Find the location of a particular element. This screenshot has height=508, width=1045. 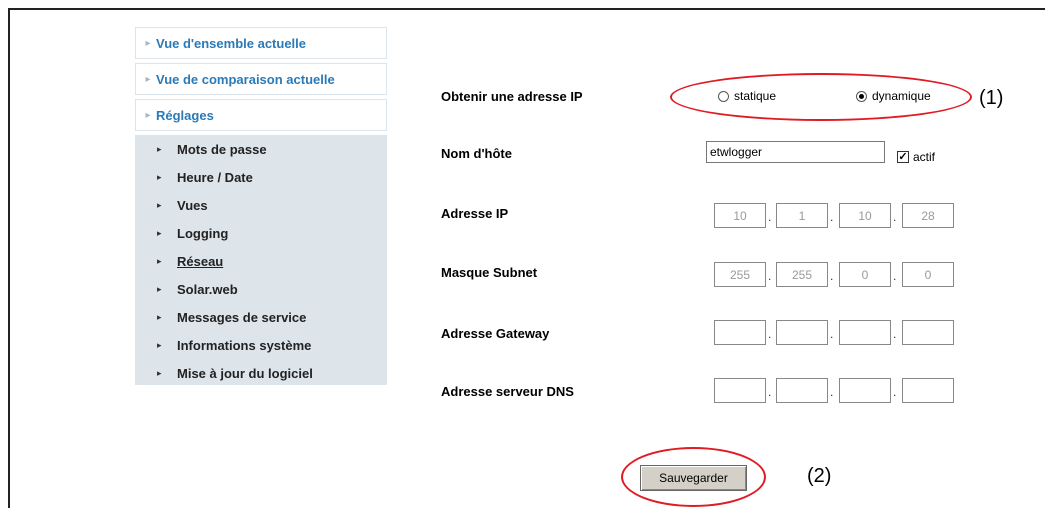

subnet-octet-1: 255 is located at coordinates (740, 274).